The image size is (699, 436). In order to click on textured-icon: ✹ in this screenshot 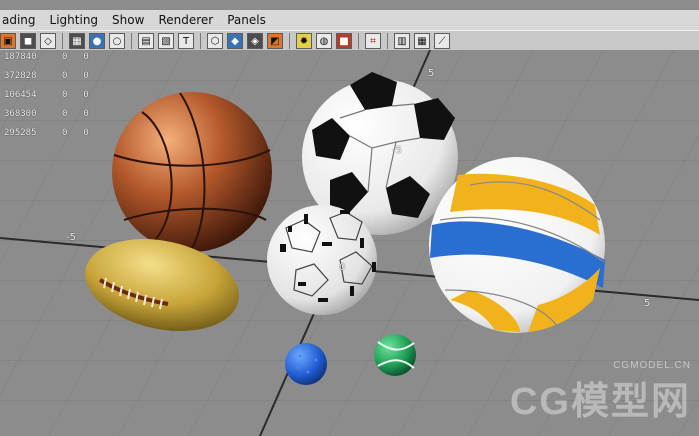, I will do `click(304, 41)`.